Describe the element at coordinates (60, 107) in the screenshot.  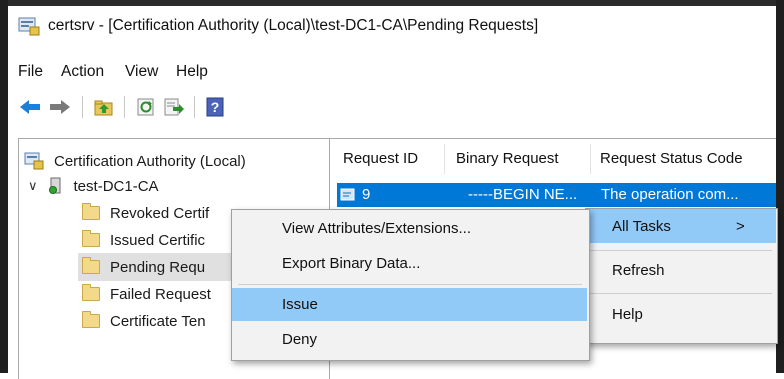
I see `forward-arrow-icon` at that location.